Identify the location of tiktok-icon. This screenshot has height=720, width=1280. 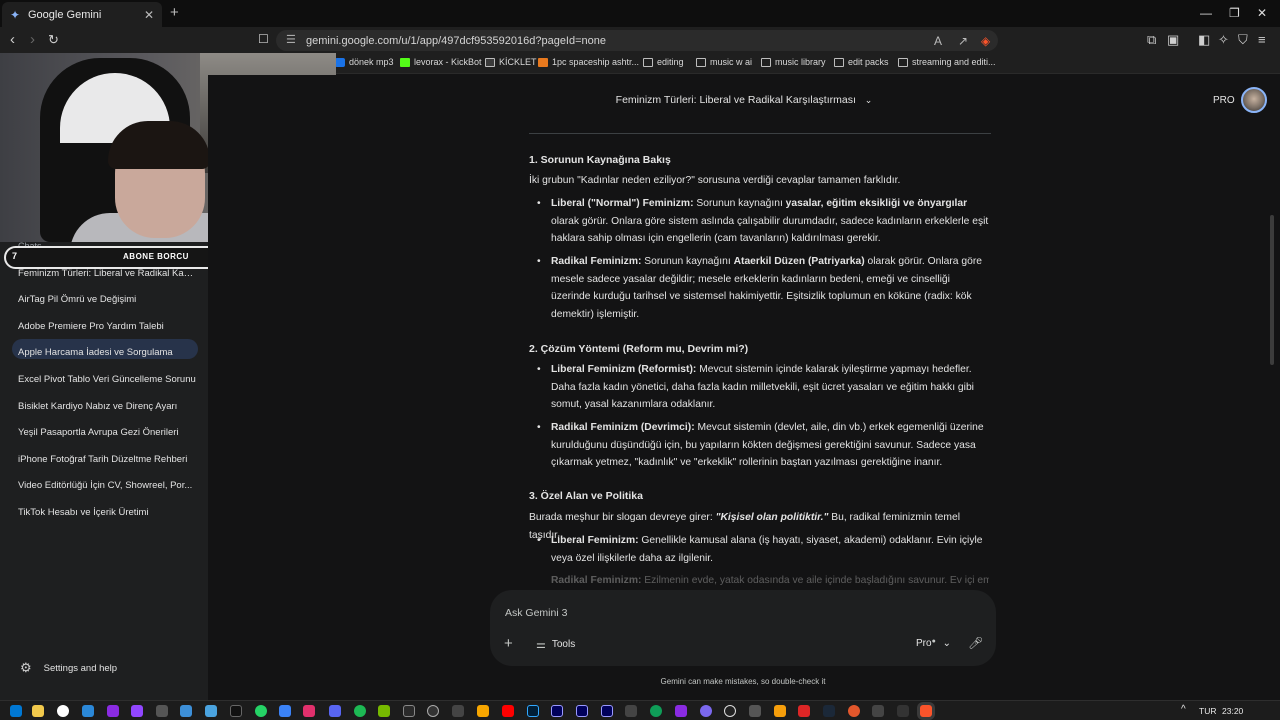
(236, 711).